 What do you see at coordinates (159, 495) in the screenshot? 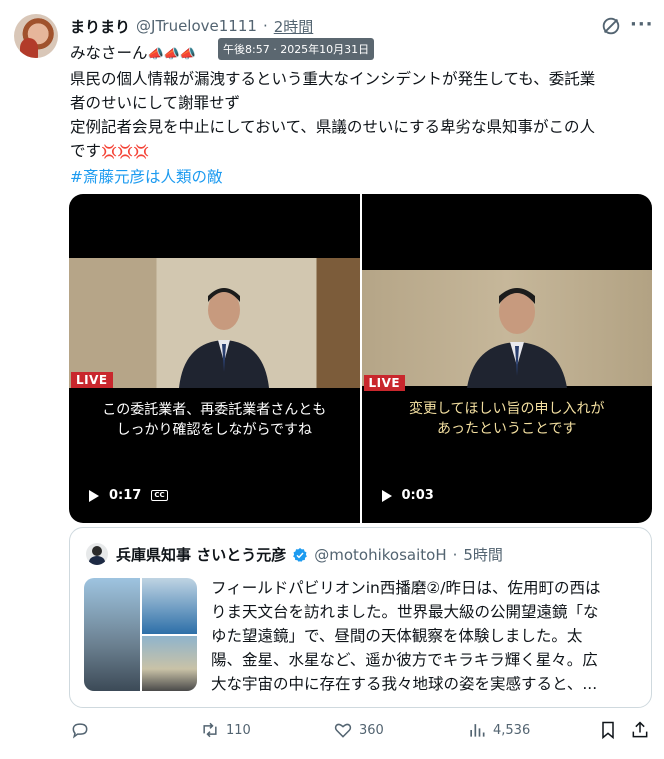
I see `captions-icon: CC` at bounding box center [159, 495].